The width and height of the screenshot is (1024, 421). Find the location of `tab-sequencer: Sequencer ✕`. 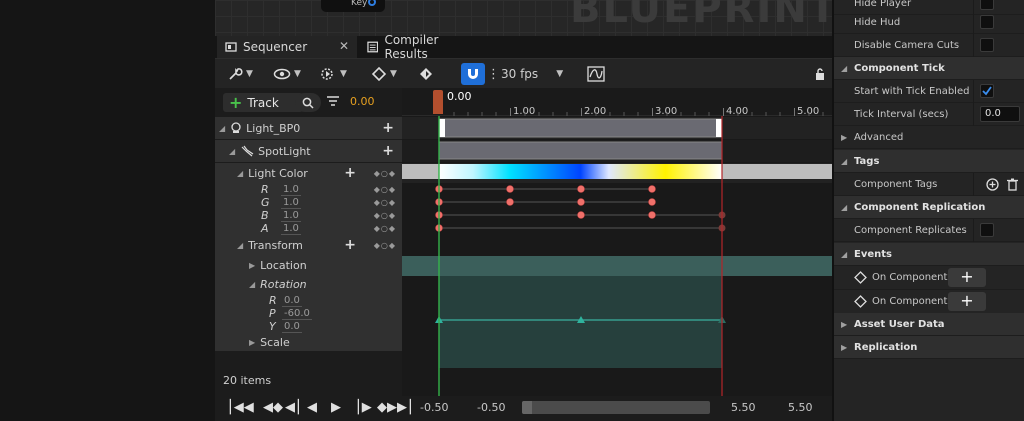

tab-sequencer: Sequencer ✕ is located at coordinates (287, 47).